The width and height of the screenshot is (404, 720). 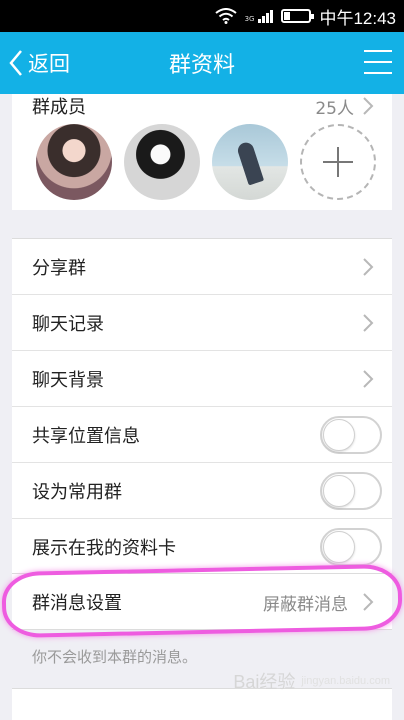 I want to click on members-header: 群成员 25人, so click(x=203, y=106).